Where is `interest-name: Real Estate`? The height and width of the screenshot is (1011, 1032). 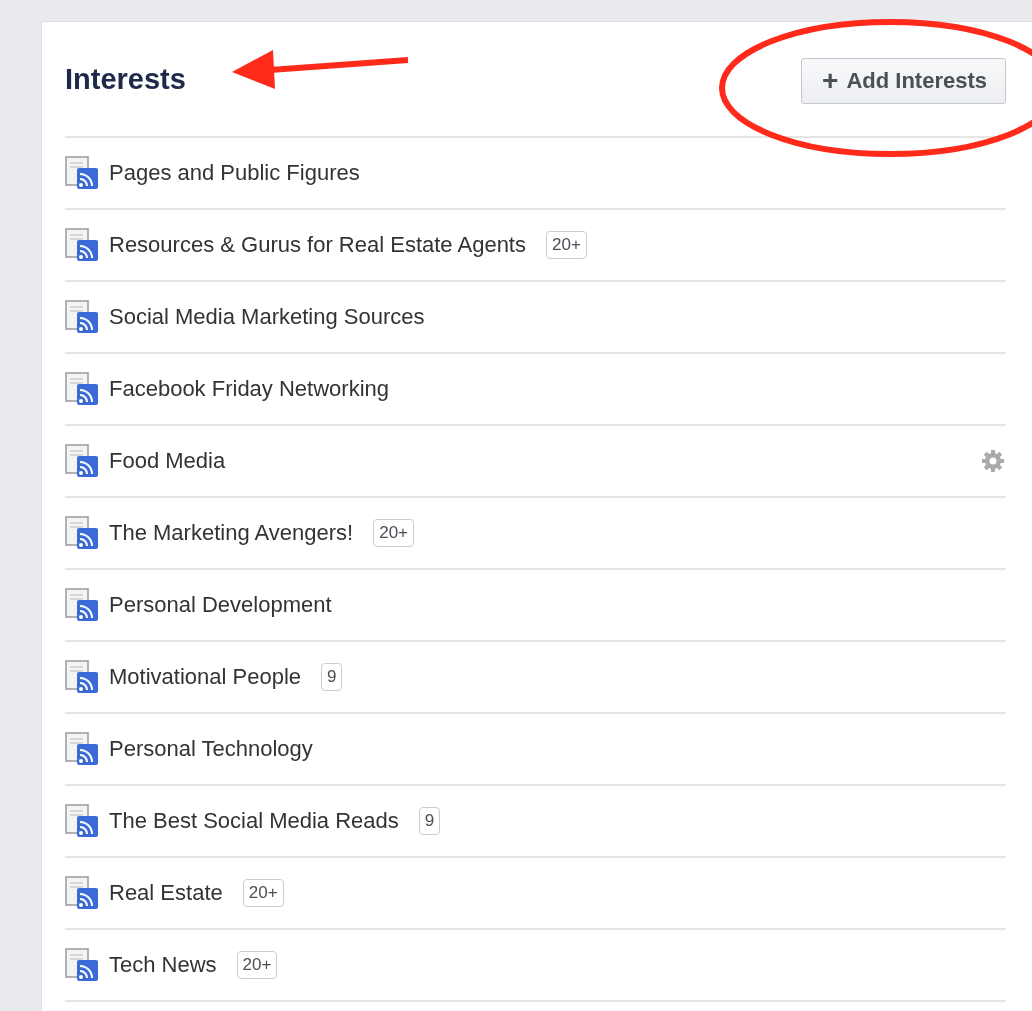
interest-name: Real Estate is located at coordinates (166, 893).